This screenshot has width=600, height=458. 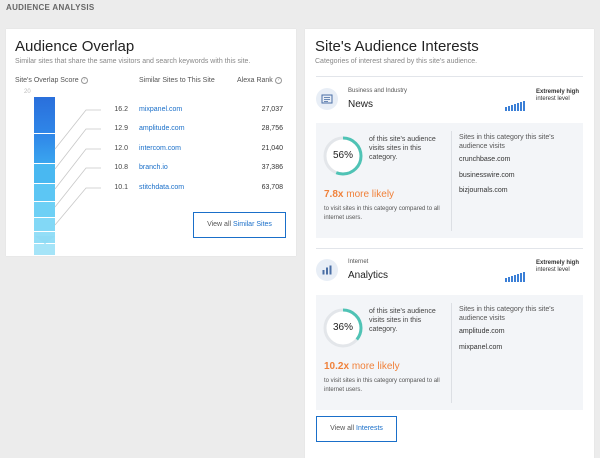 I want to click on similar-site-row: 16.2 mixpanel.com 27,037, so click(x=151, y=112).